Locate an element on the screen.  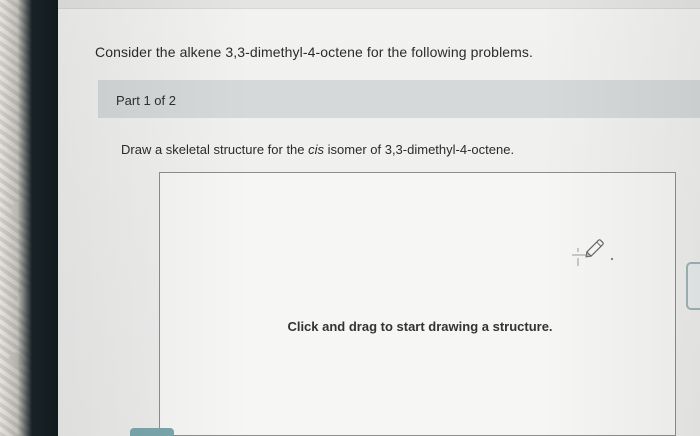
monitor-bezel is located at coordinates (29, 218).